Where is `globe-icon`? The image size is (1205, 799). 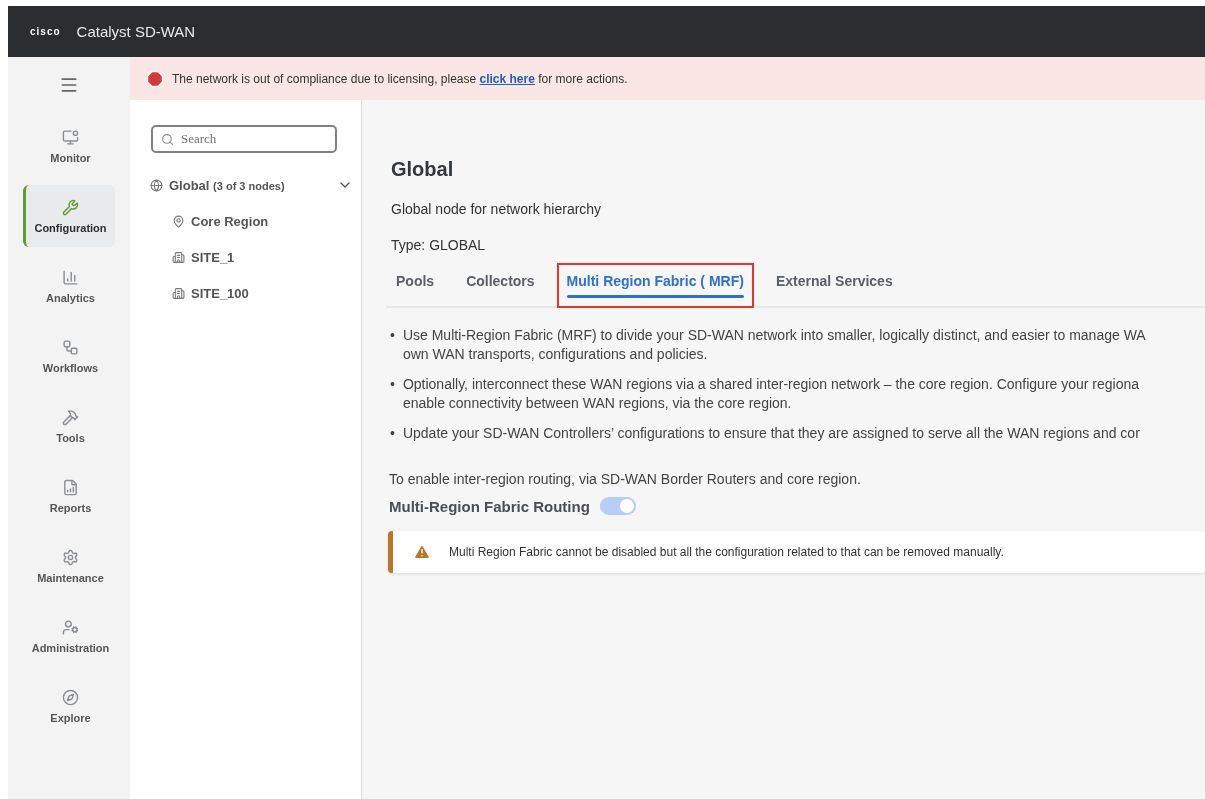
globe-icon is located at coordinates (156, 185).